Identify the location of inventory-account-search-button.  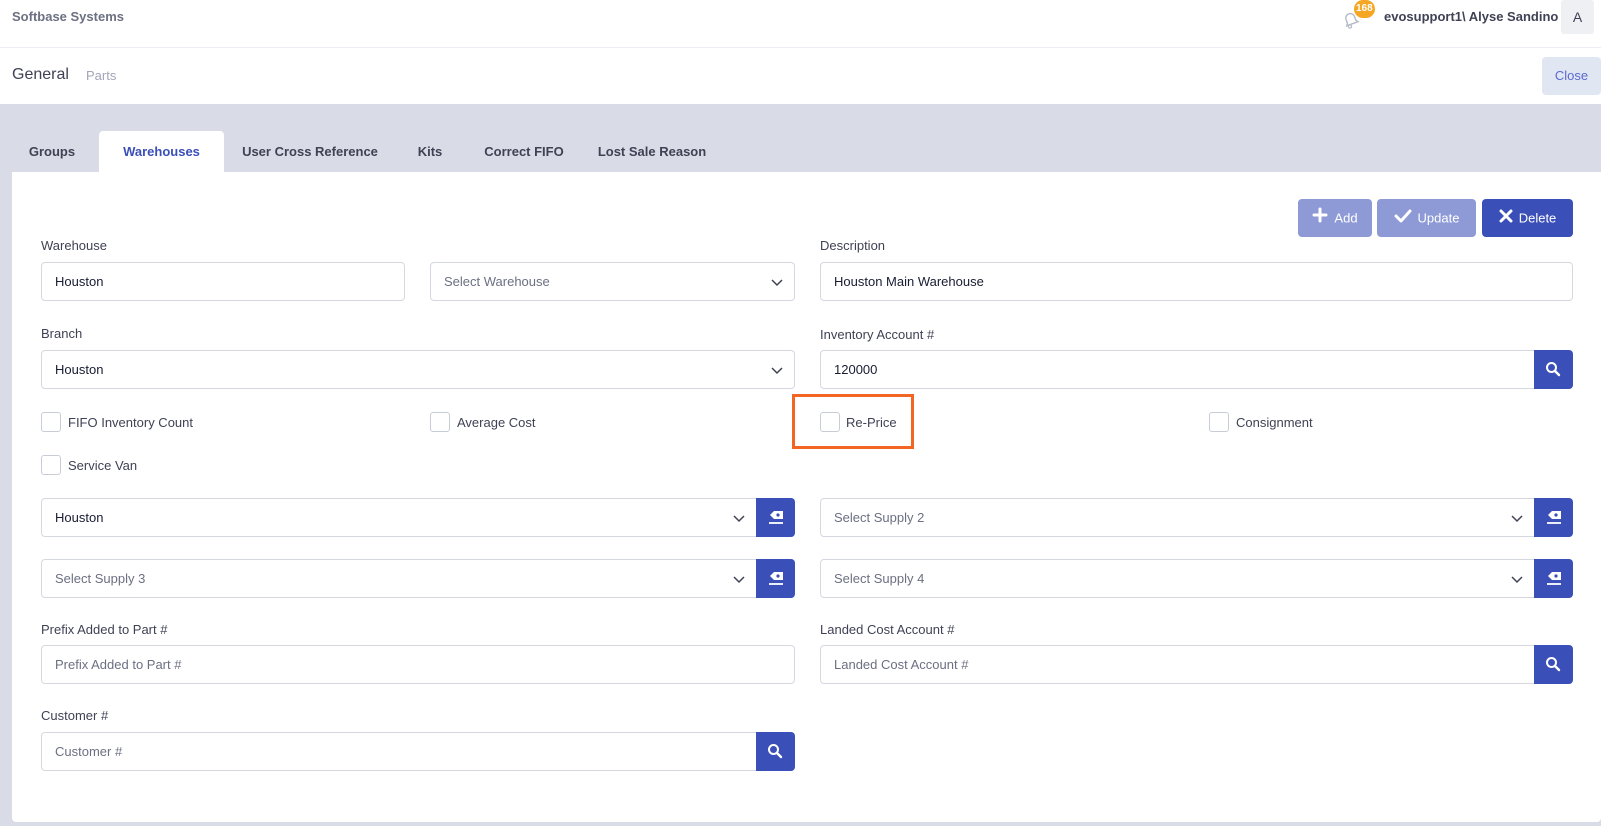
(1553, 369).